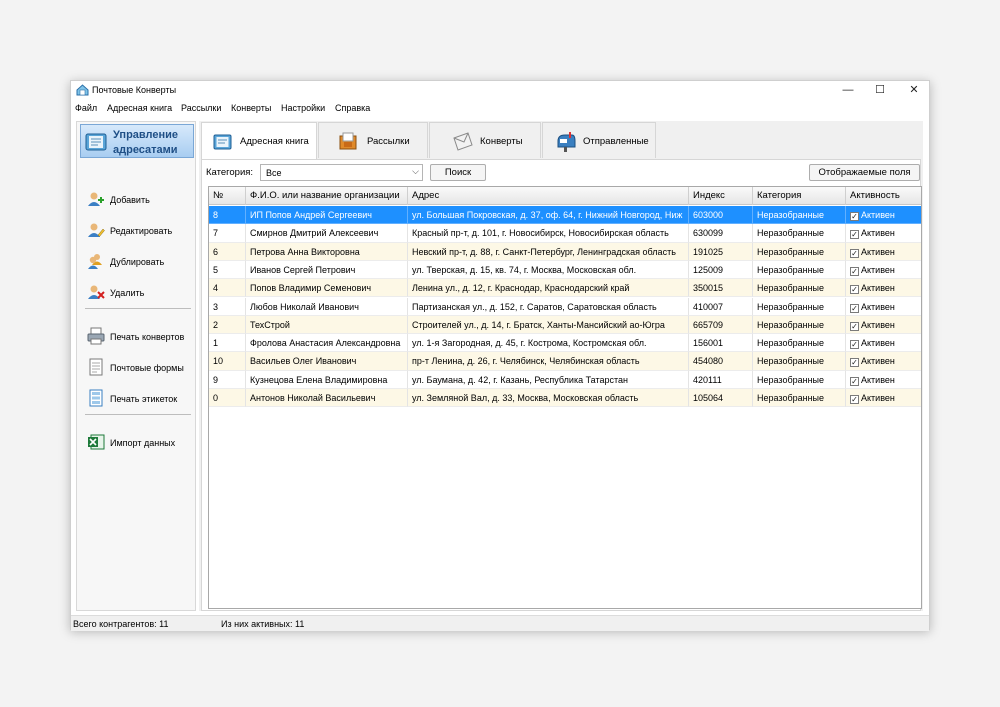 Image resolution: width=1000 pixels, height=707 pixels. What do you see at coordinates (144, 399) in the screenshot?
I see `print-labels-label: Печать этикеток` at bounding box center [144, 399].